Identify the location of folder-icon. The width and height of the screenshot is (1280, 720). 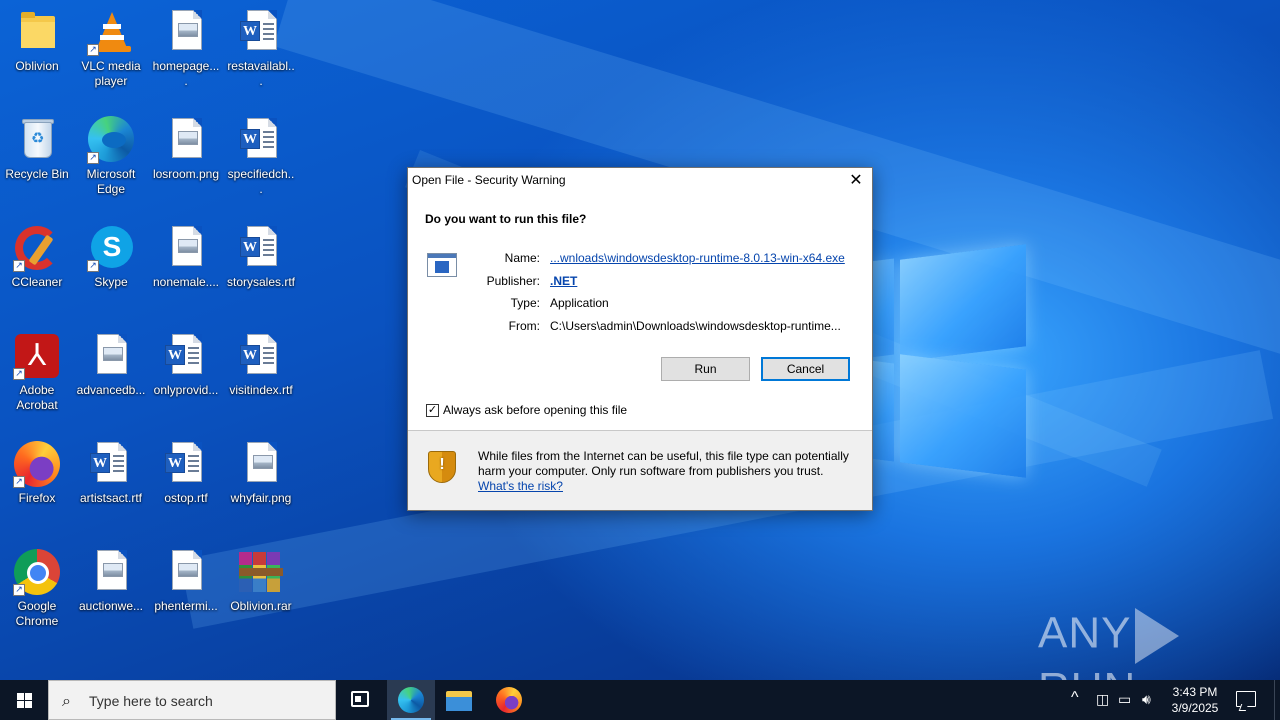
(37, 32).